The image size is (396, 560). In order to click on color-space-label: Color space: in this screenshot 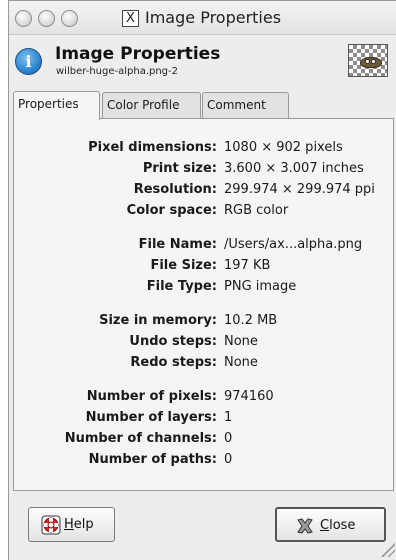, I will do `click(171, 210)`.